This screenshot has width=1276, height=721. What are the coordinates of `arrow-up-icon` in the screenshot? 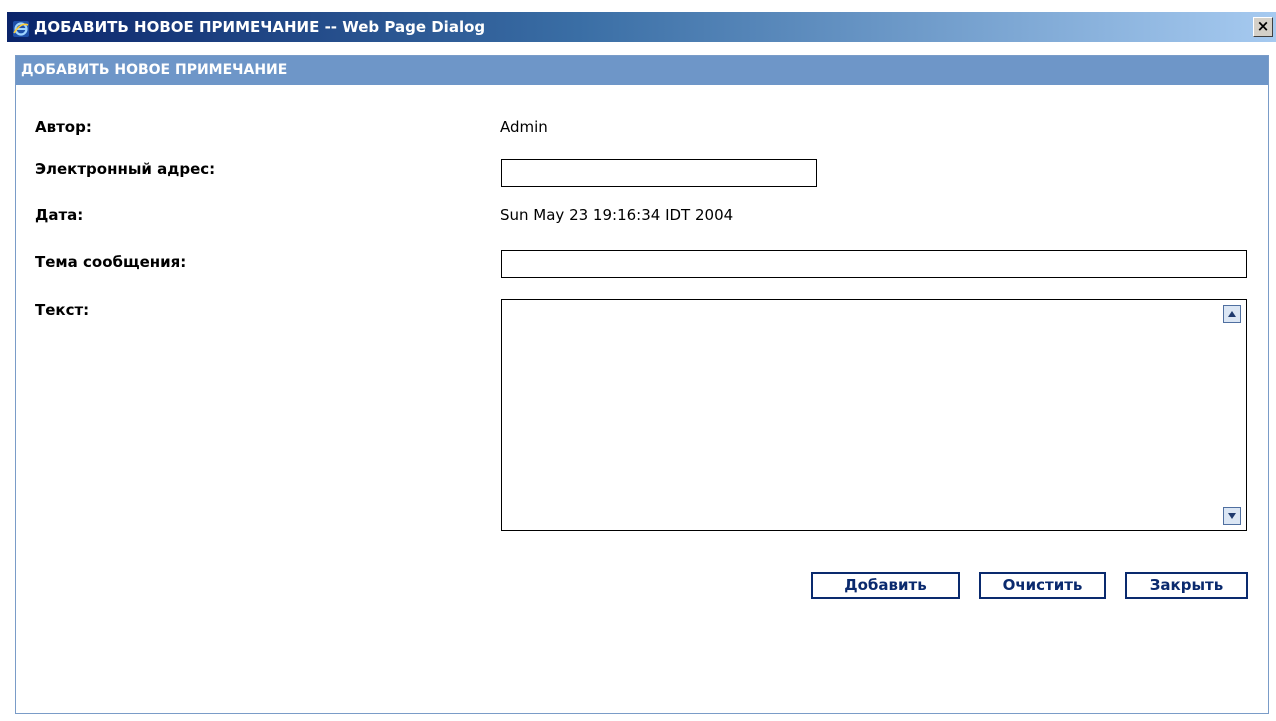 It's located at (1232, 314).